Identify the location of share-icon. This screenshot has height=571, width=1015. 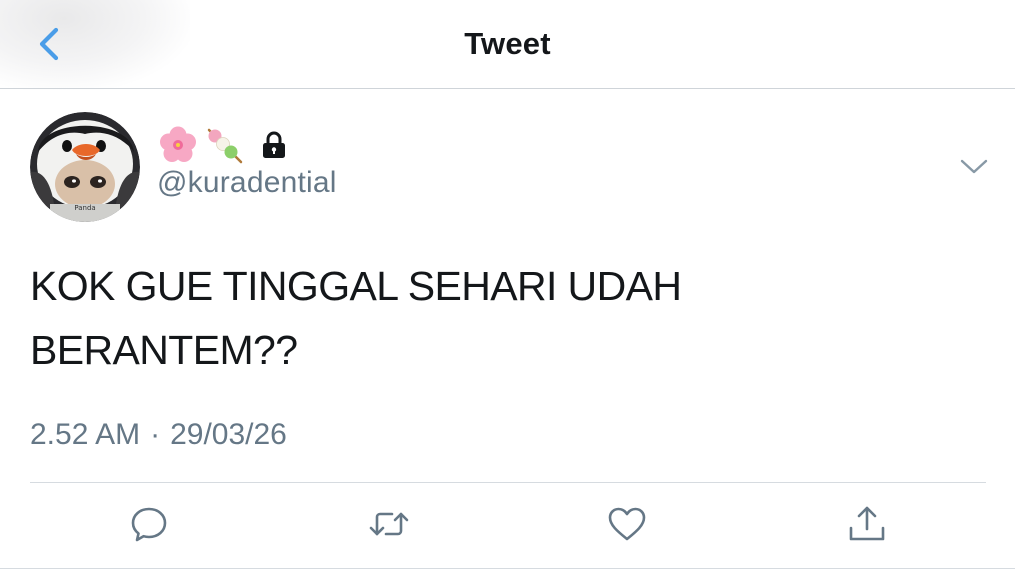
(867, 523).